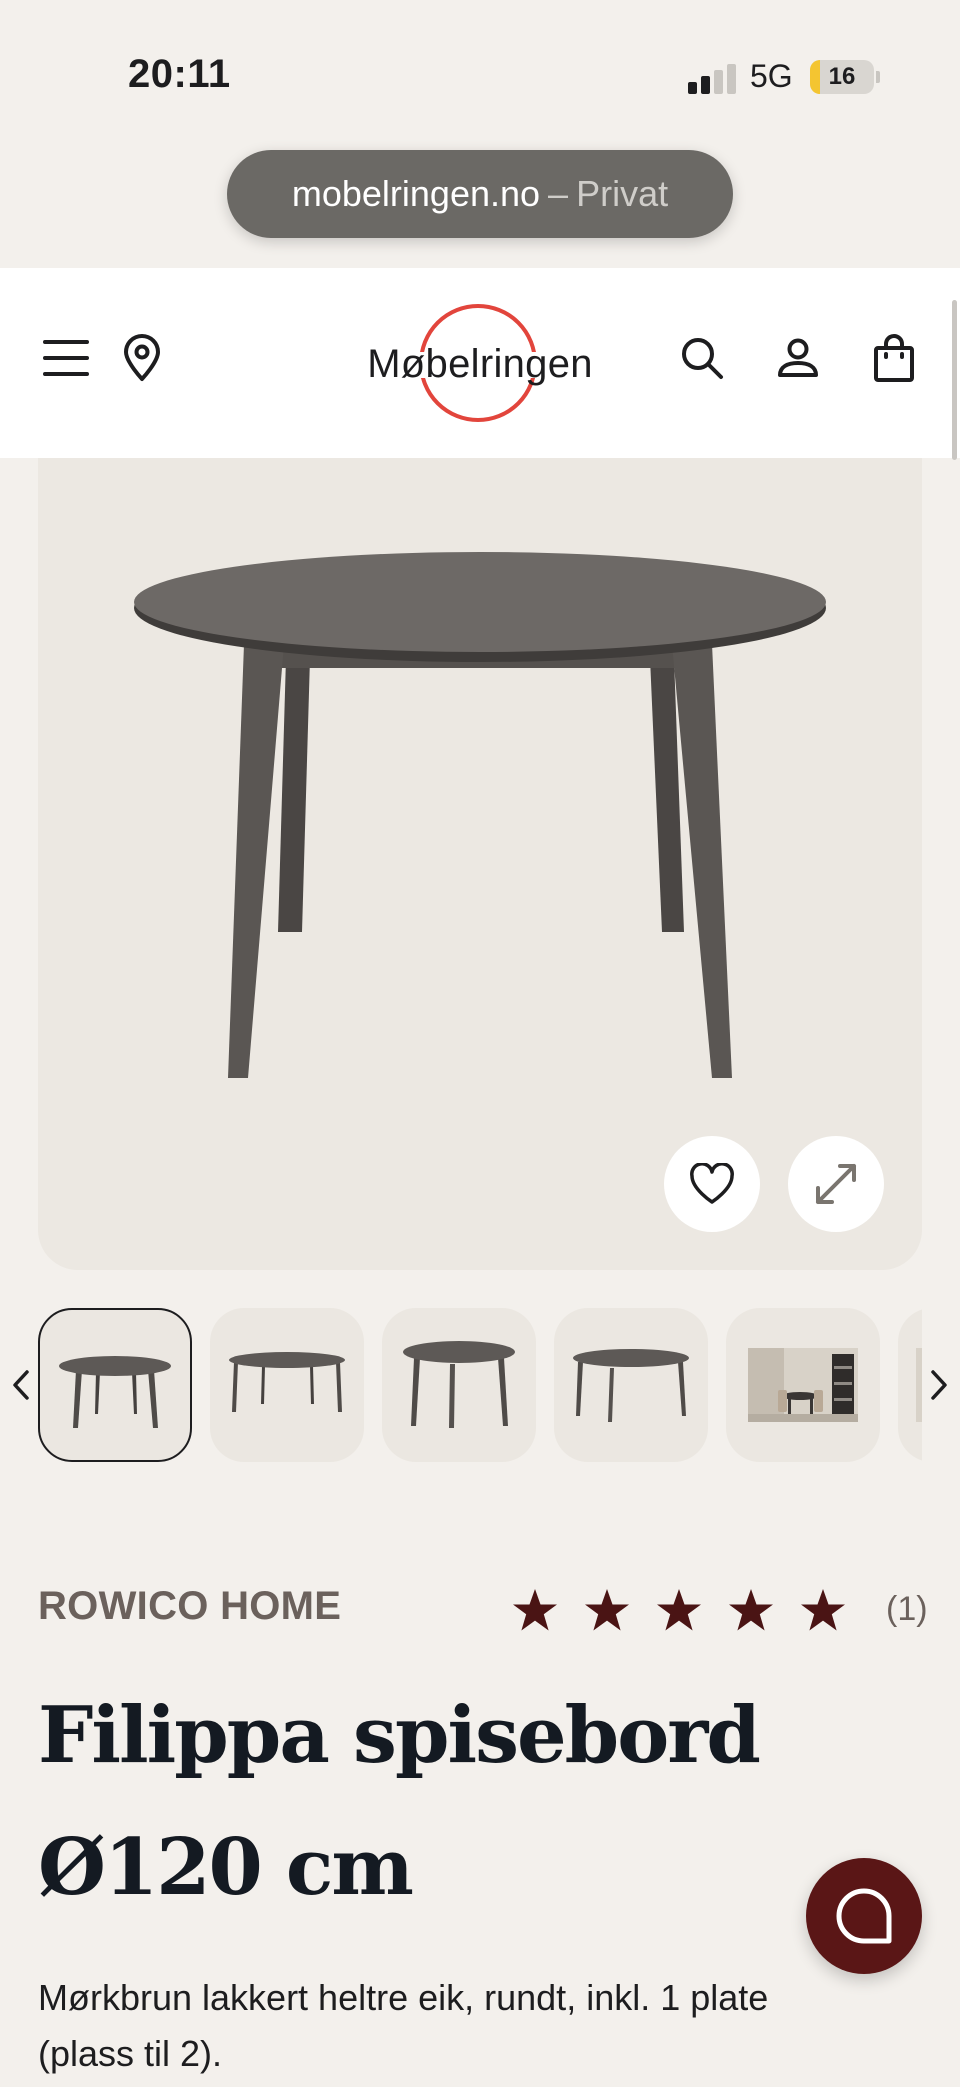  I want to click on thumbnail-table-oval, so click(631, 1385).